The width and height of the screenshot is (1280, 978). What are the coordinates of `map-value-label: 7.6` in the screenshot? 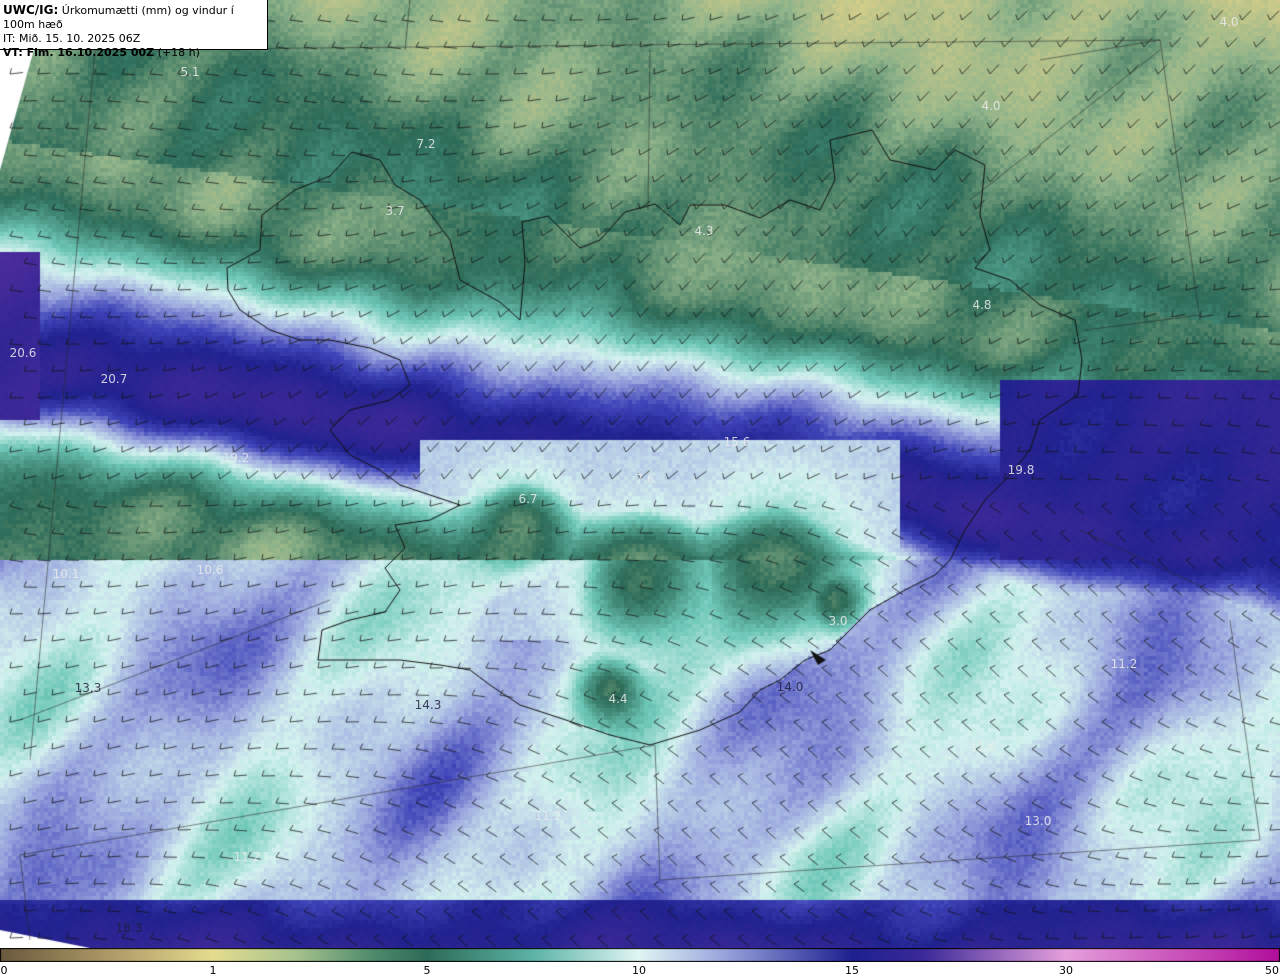 It's located at (645, 479).